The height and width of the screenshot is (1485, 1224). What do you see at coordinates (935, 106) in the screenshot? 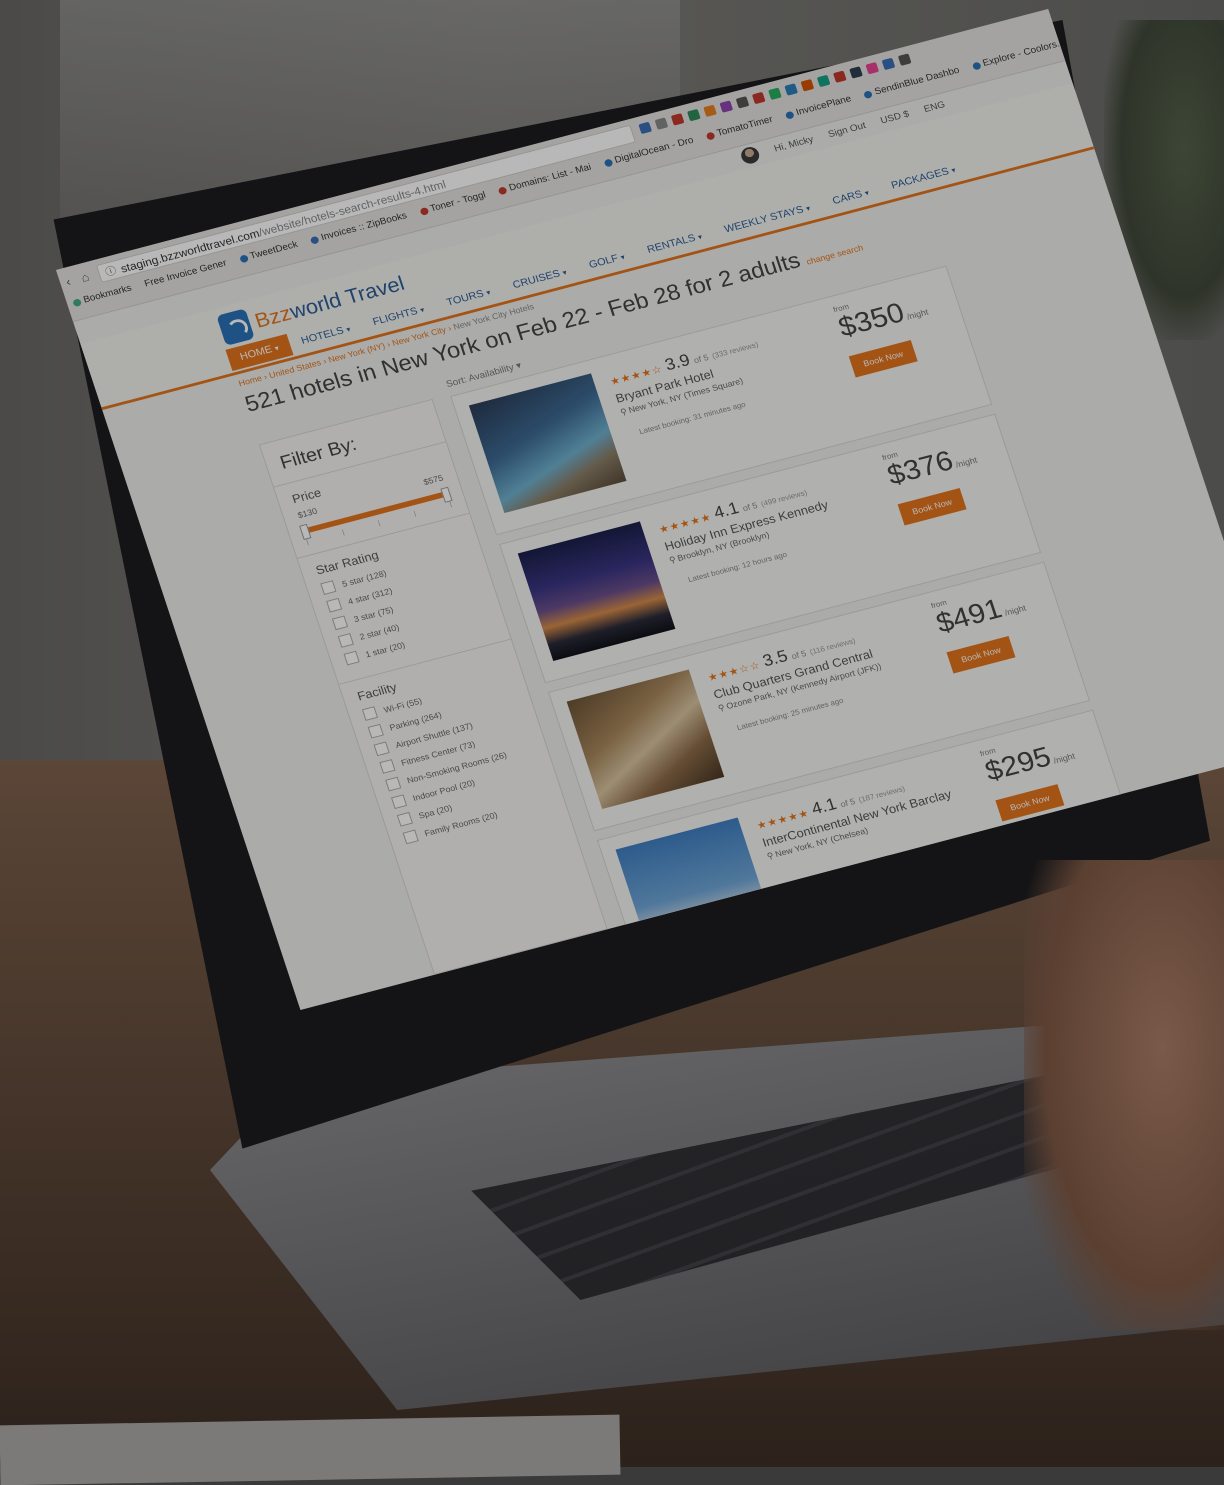
I see `language-select: ENG` at bounding box center [935, 106].